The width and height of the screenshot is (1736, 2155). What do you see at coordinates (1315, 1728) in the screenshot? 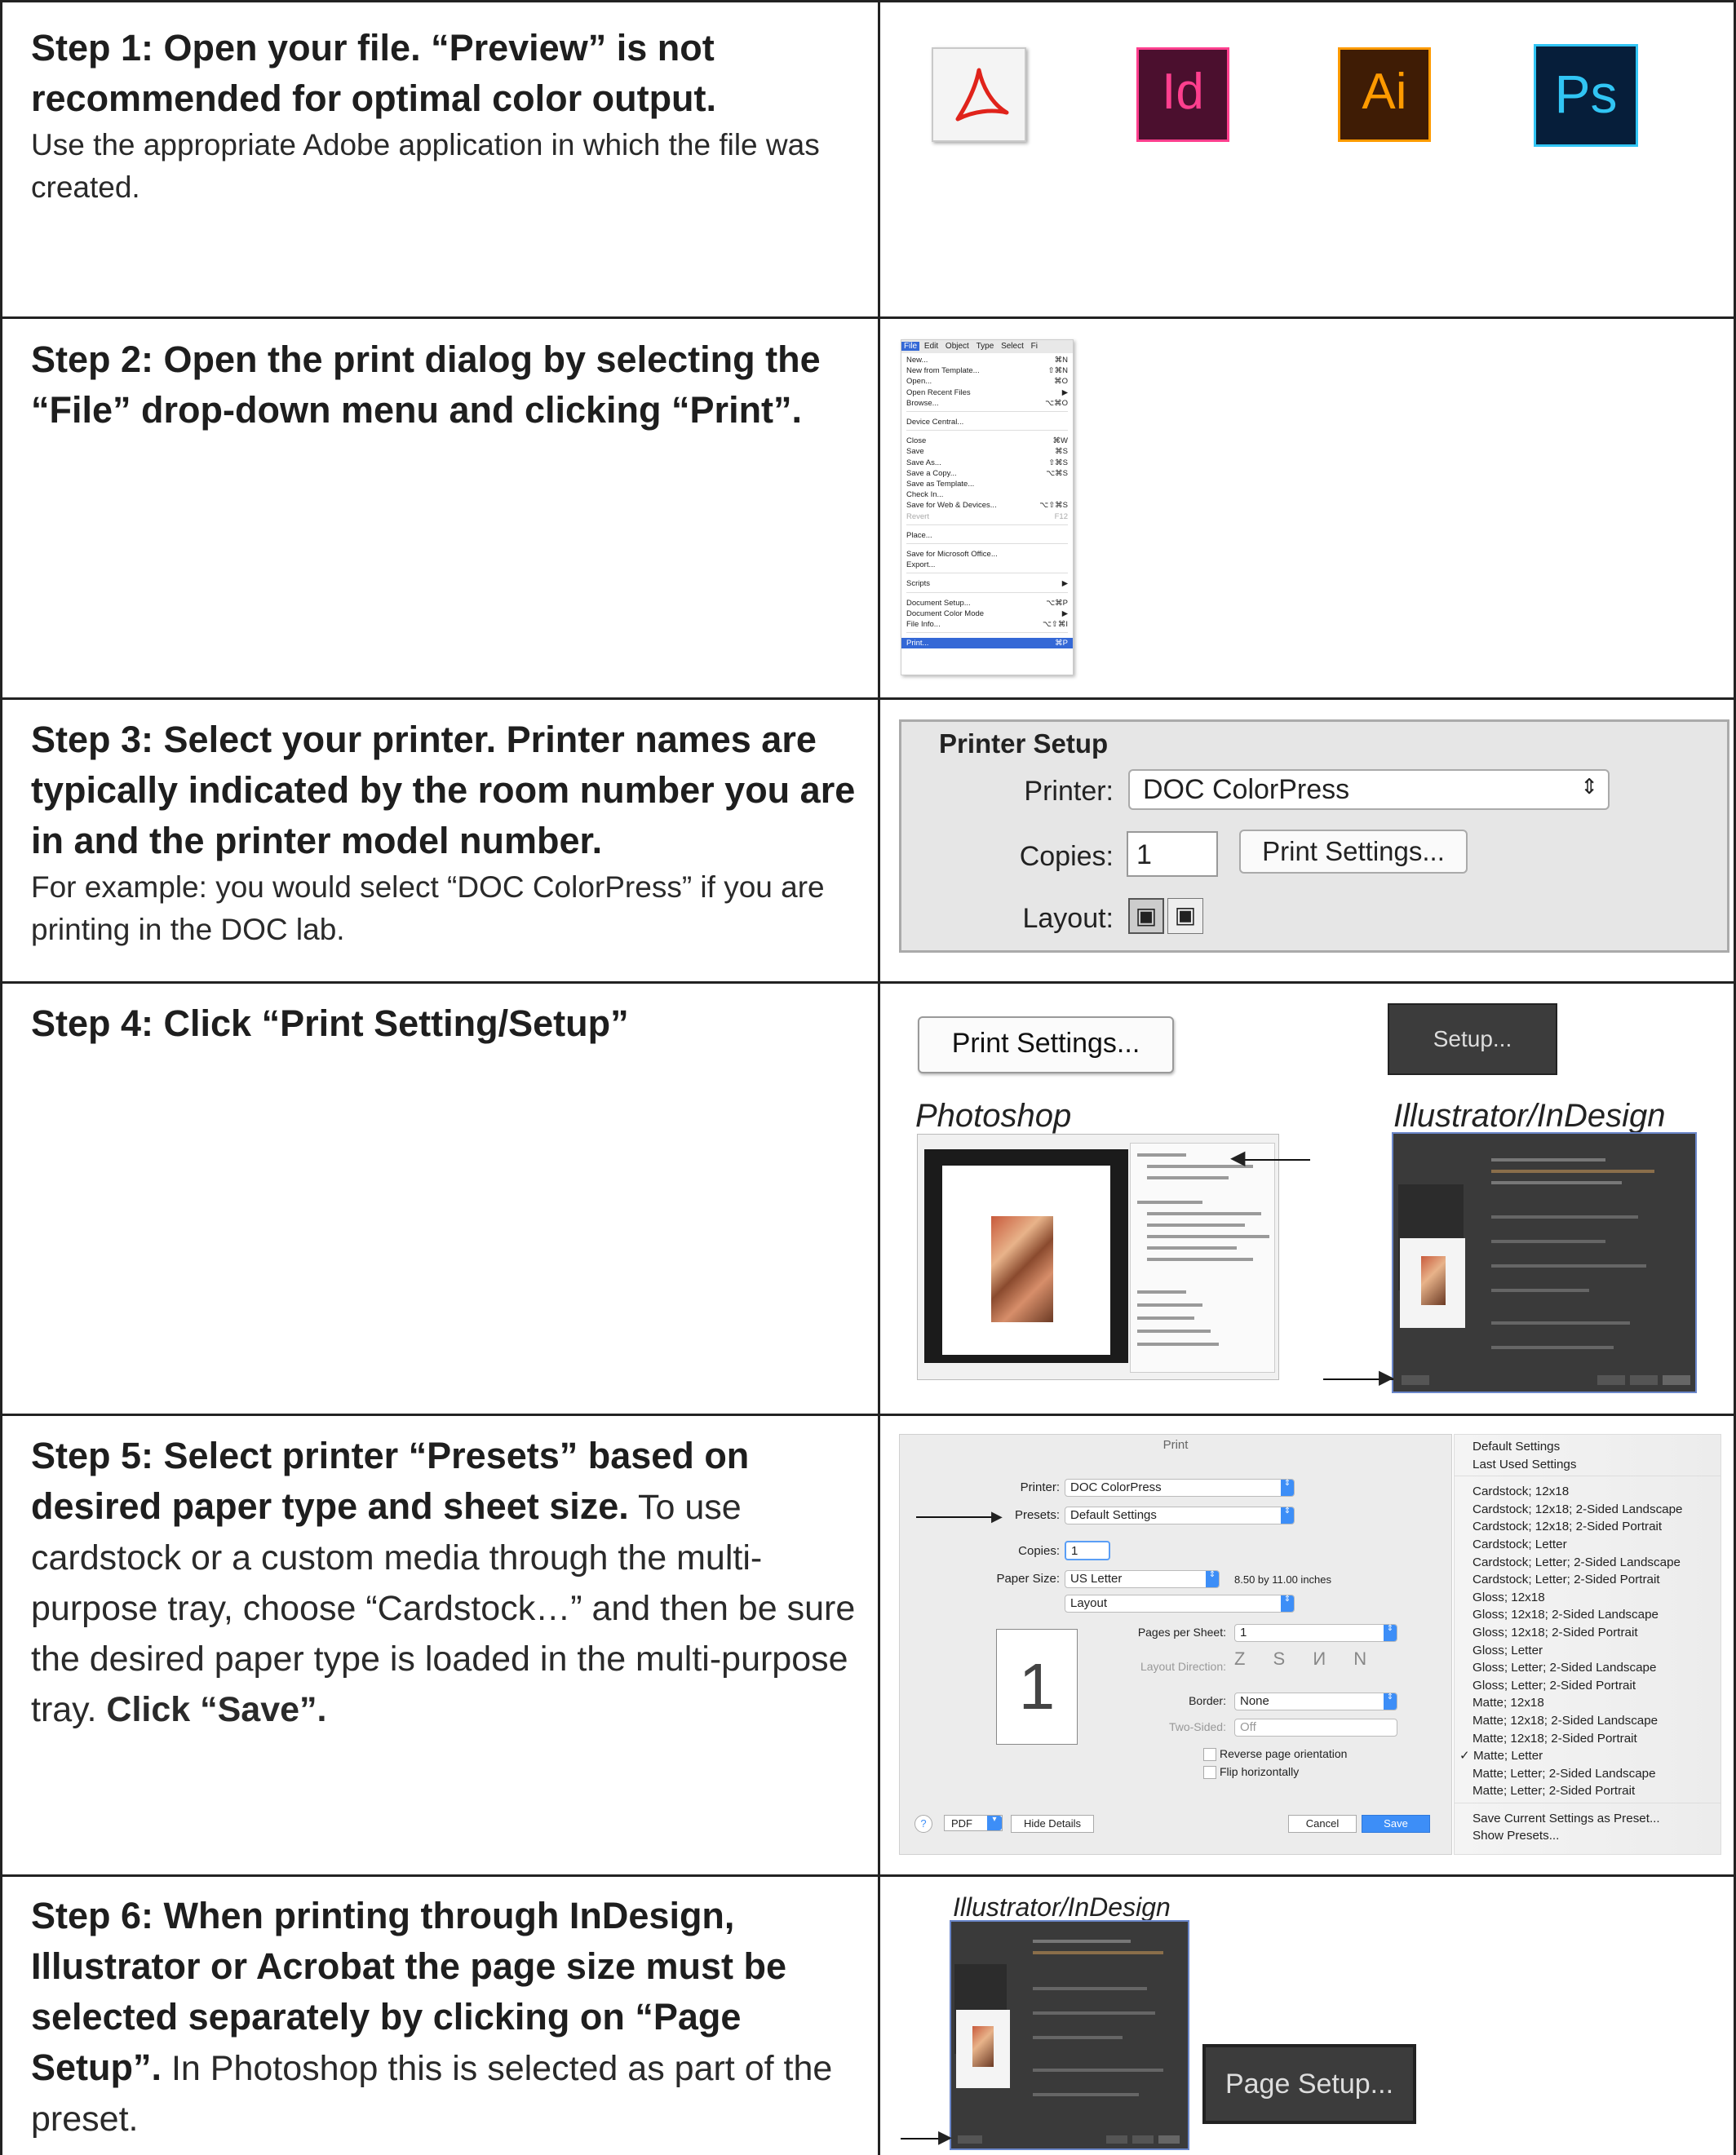
I see `two-sided-select: Off` at bounding box center [1315, 1728].